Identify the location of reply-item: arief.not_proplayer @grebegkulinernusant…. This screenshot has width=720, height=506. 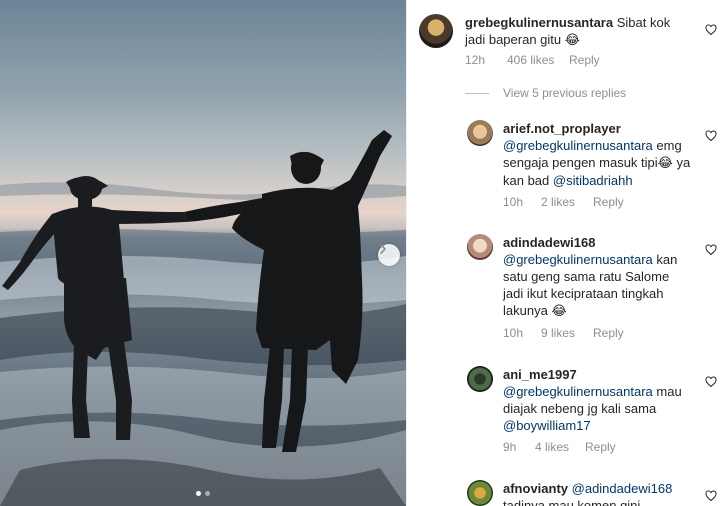
(563, 162).